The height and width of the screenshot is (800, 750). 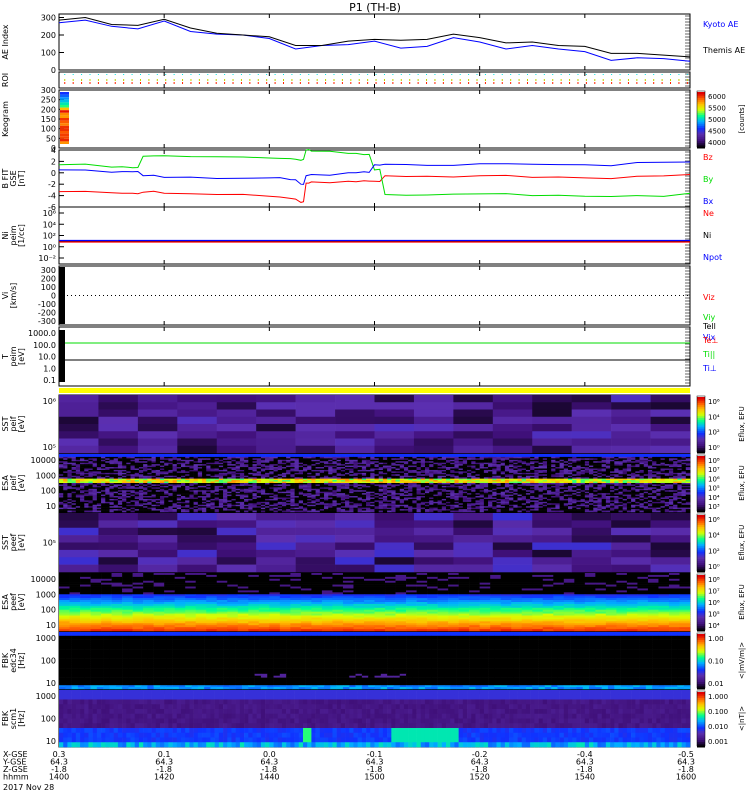 I want to click on legend-viz: Viz, so click(x=709, y=297).